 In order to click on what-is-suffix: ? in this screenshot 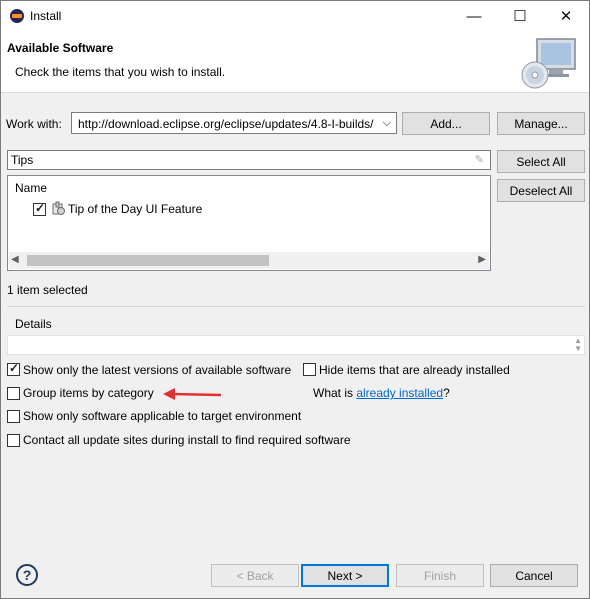, I will do `click(446, 393)`.